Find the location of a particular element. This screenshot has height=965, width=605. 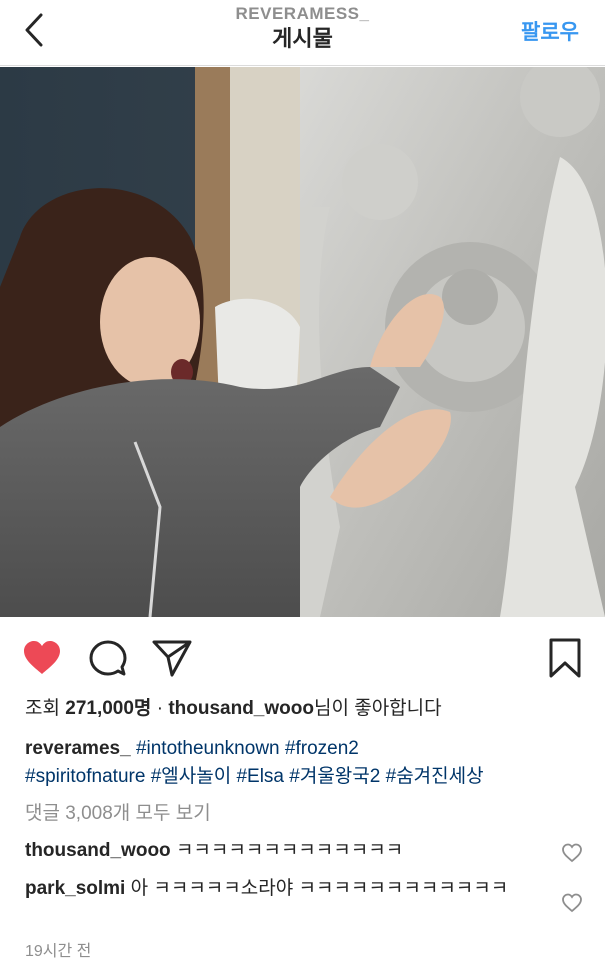

comment-username: park_solmi is located at coordinates (75, 888).